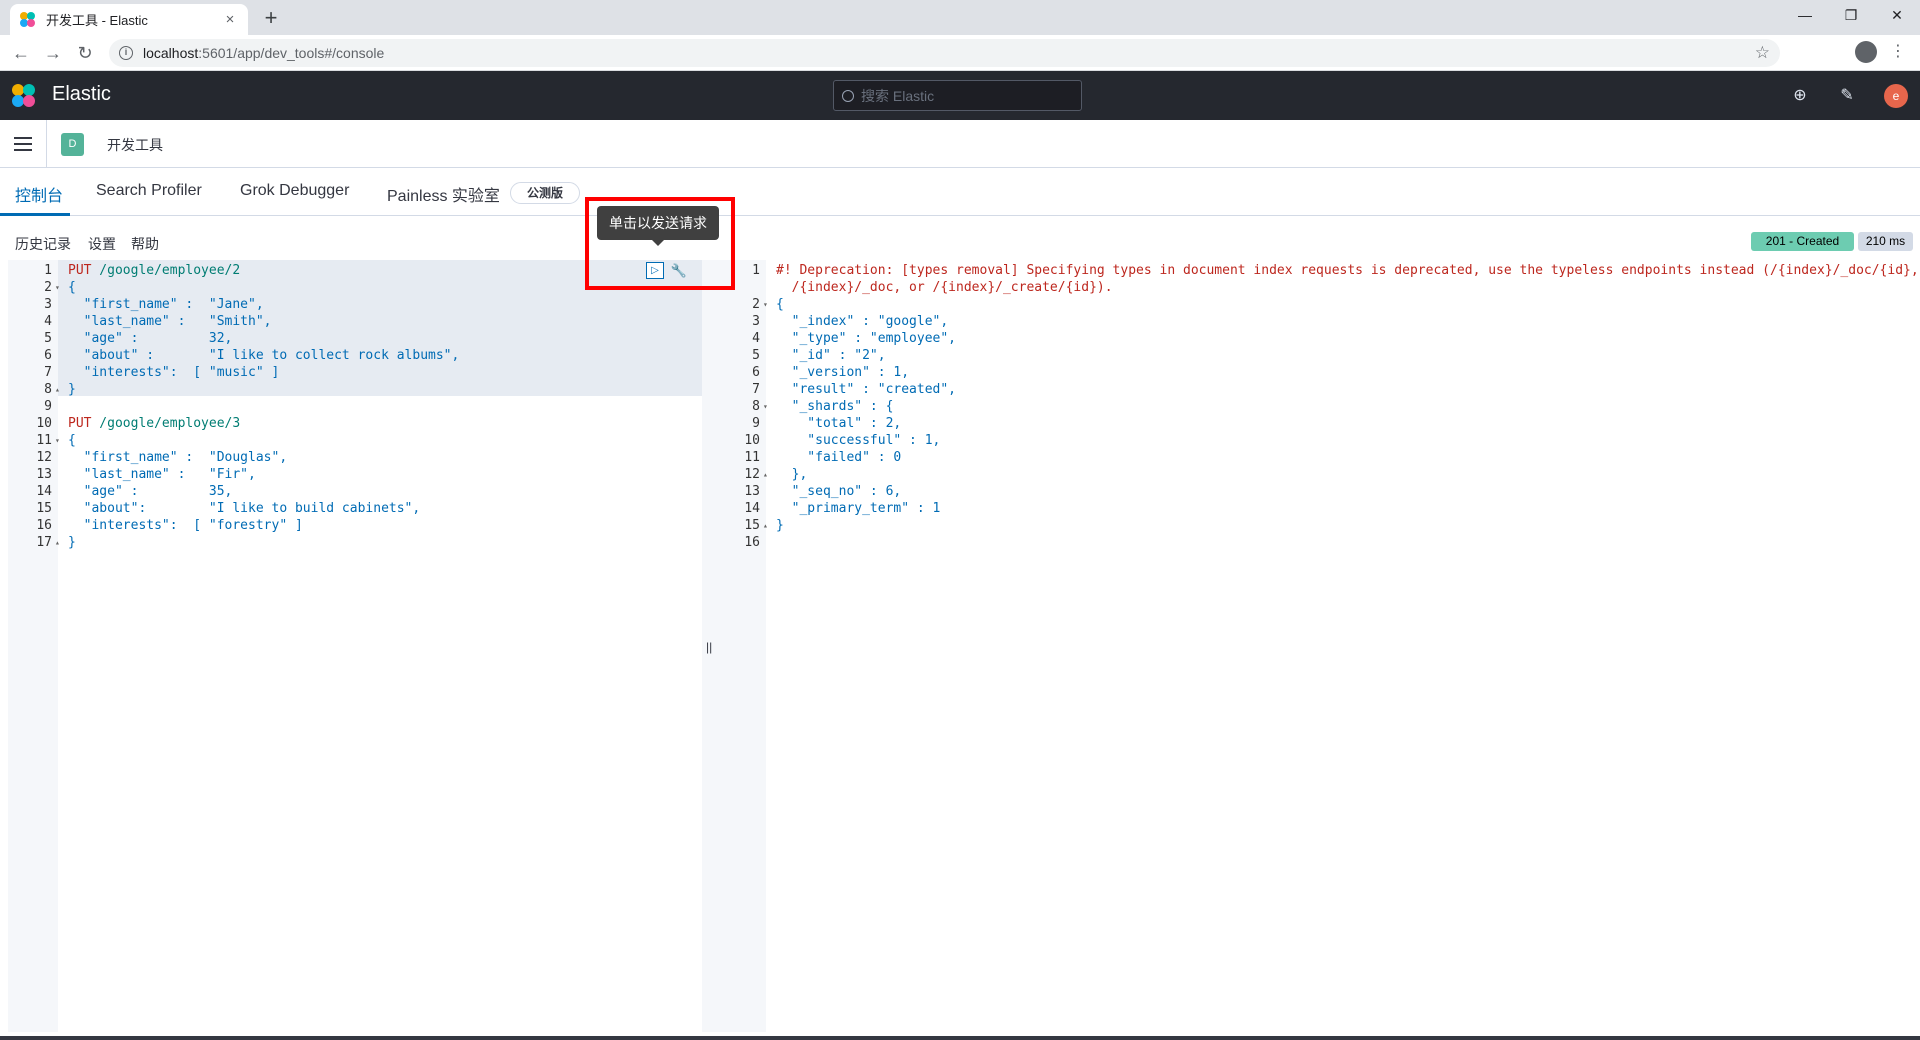 This screenshot has height=1040, width=1920. What do you see at coordinates (97, 20) in the screenshot?
I see `browser-tab-title: 开发工具 - Elastic` at bounding box center [97, 20].